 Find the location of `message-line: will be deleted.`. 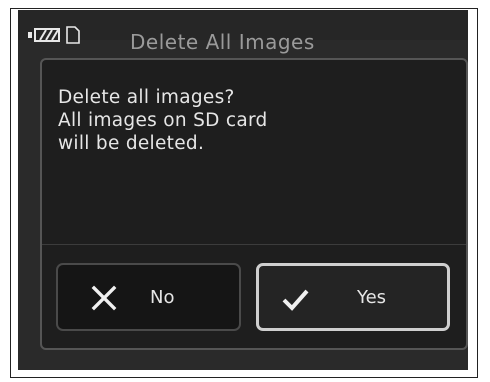

message-line: will be deleted. is located at coordinates (131, 143).